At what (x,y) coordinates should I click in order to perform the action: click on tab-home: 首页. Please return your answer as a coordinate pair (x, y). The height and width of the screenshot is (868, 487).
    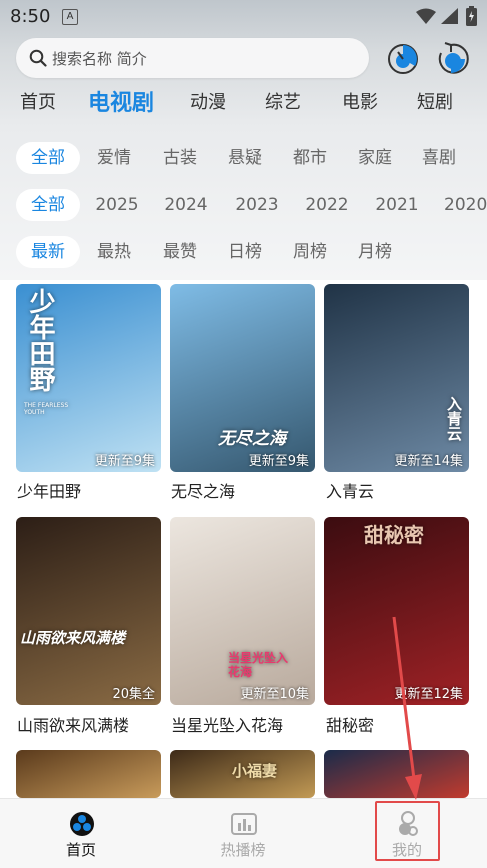
    Looking at the image, I should click on (38, 101).